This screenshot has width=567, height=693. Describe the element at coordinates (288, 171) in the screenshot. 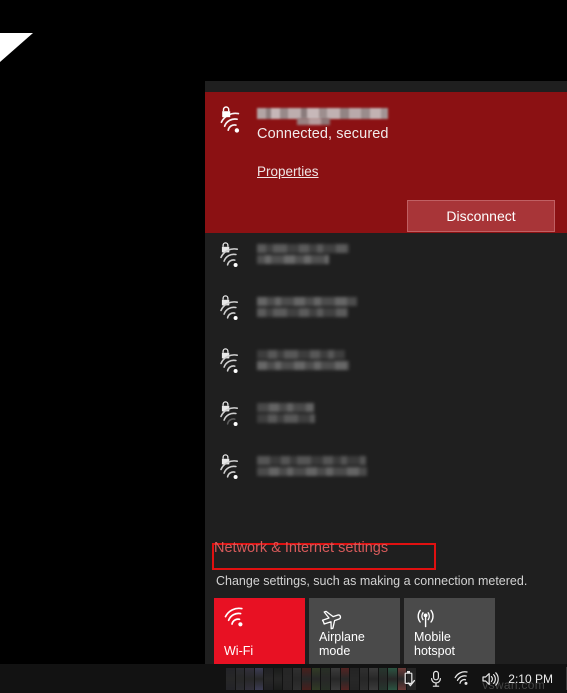

I see `network-properties-link: Properties` at that location.